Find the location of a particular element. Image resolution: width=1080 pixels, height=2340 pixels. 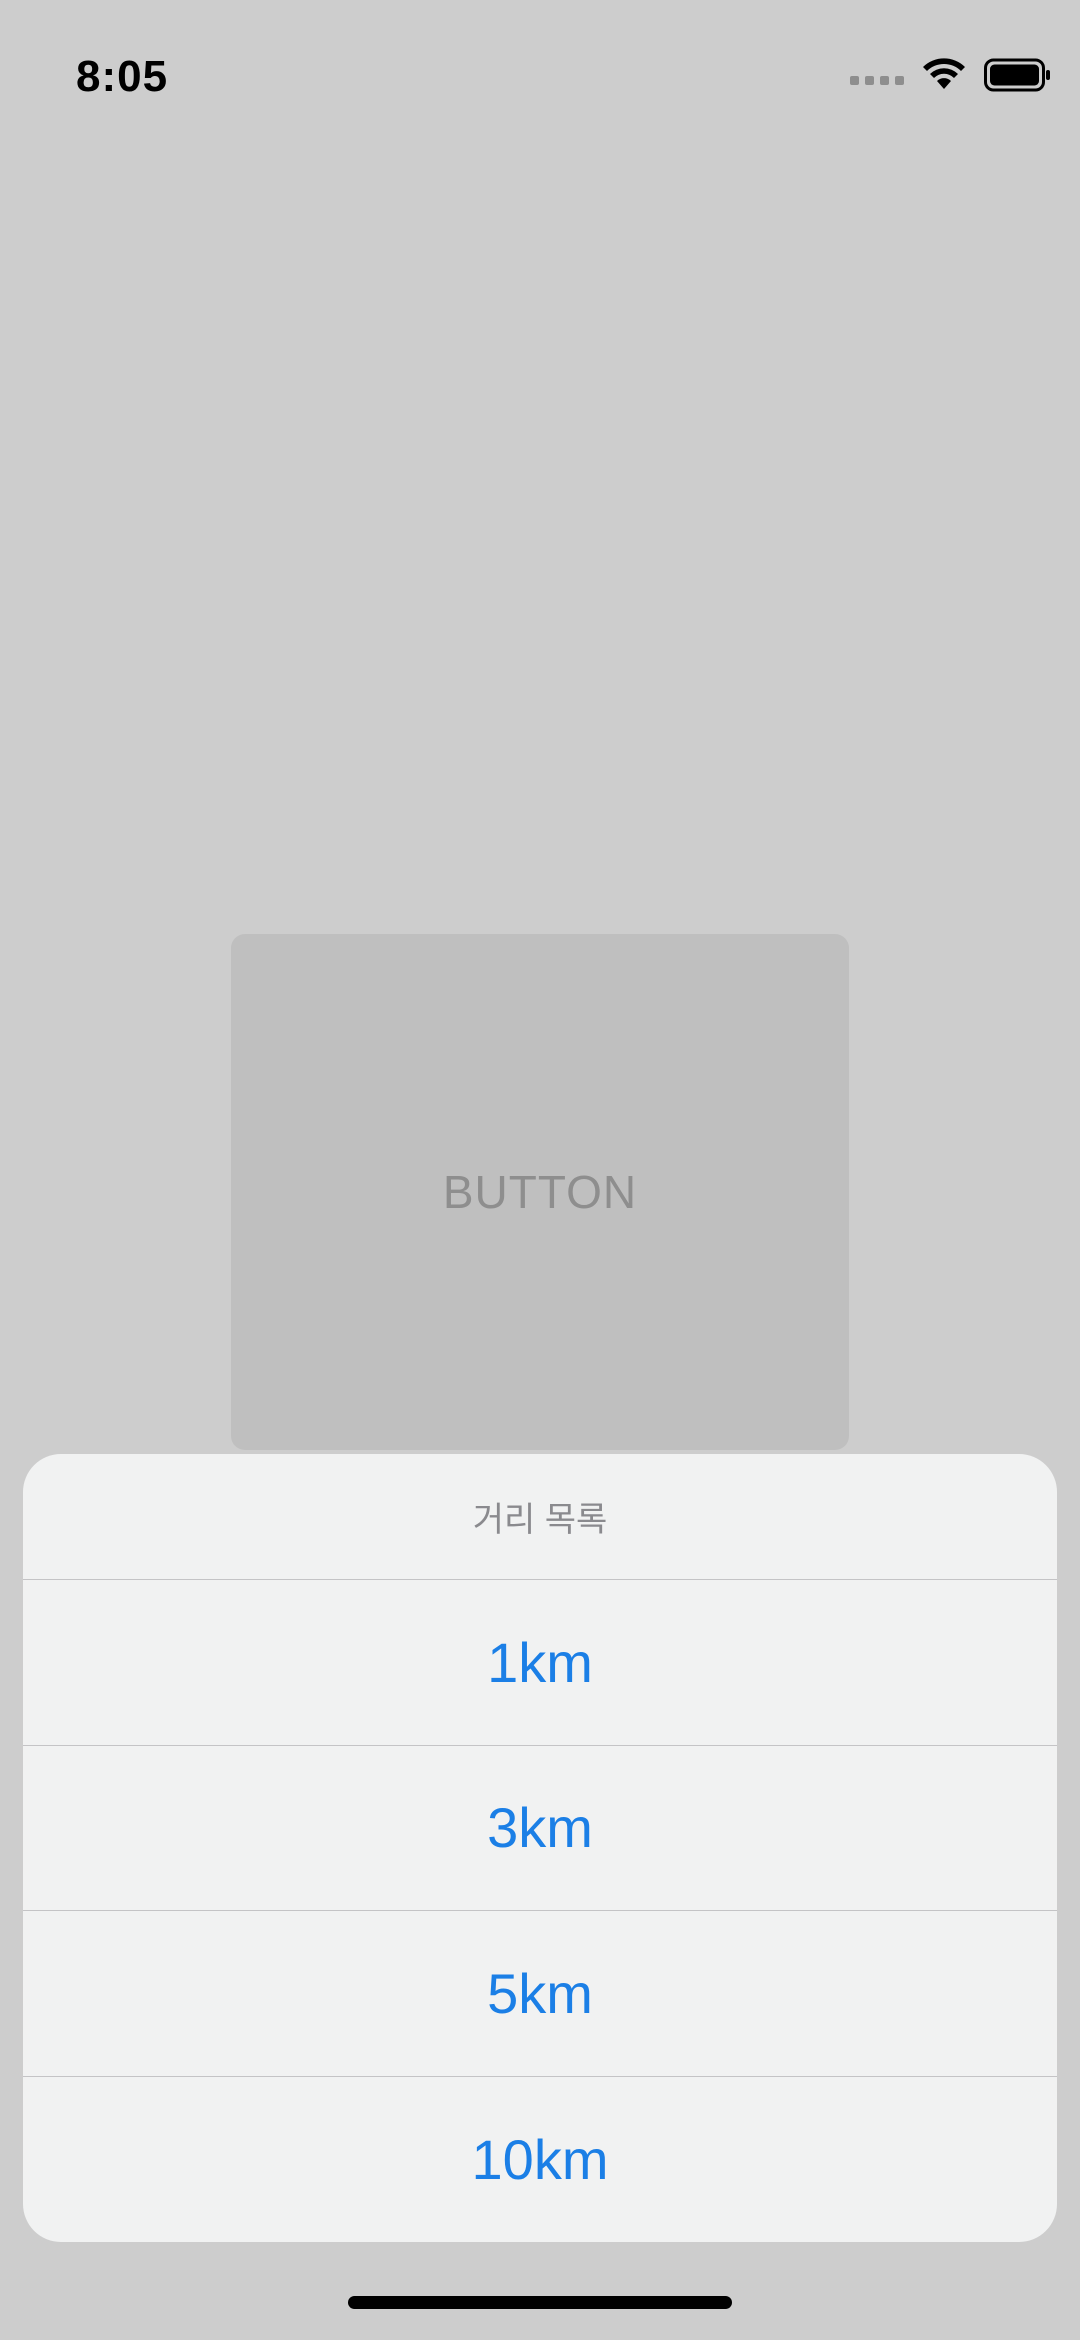

option-3km: 3km is located at coordinates (540, 1828).